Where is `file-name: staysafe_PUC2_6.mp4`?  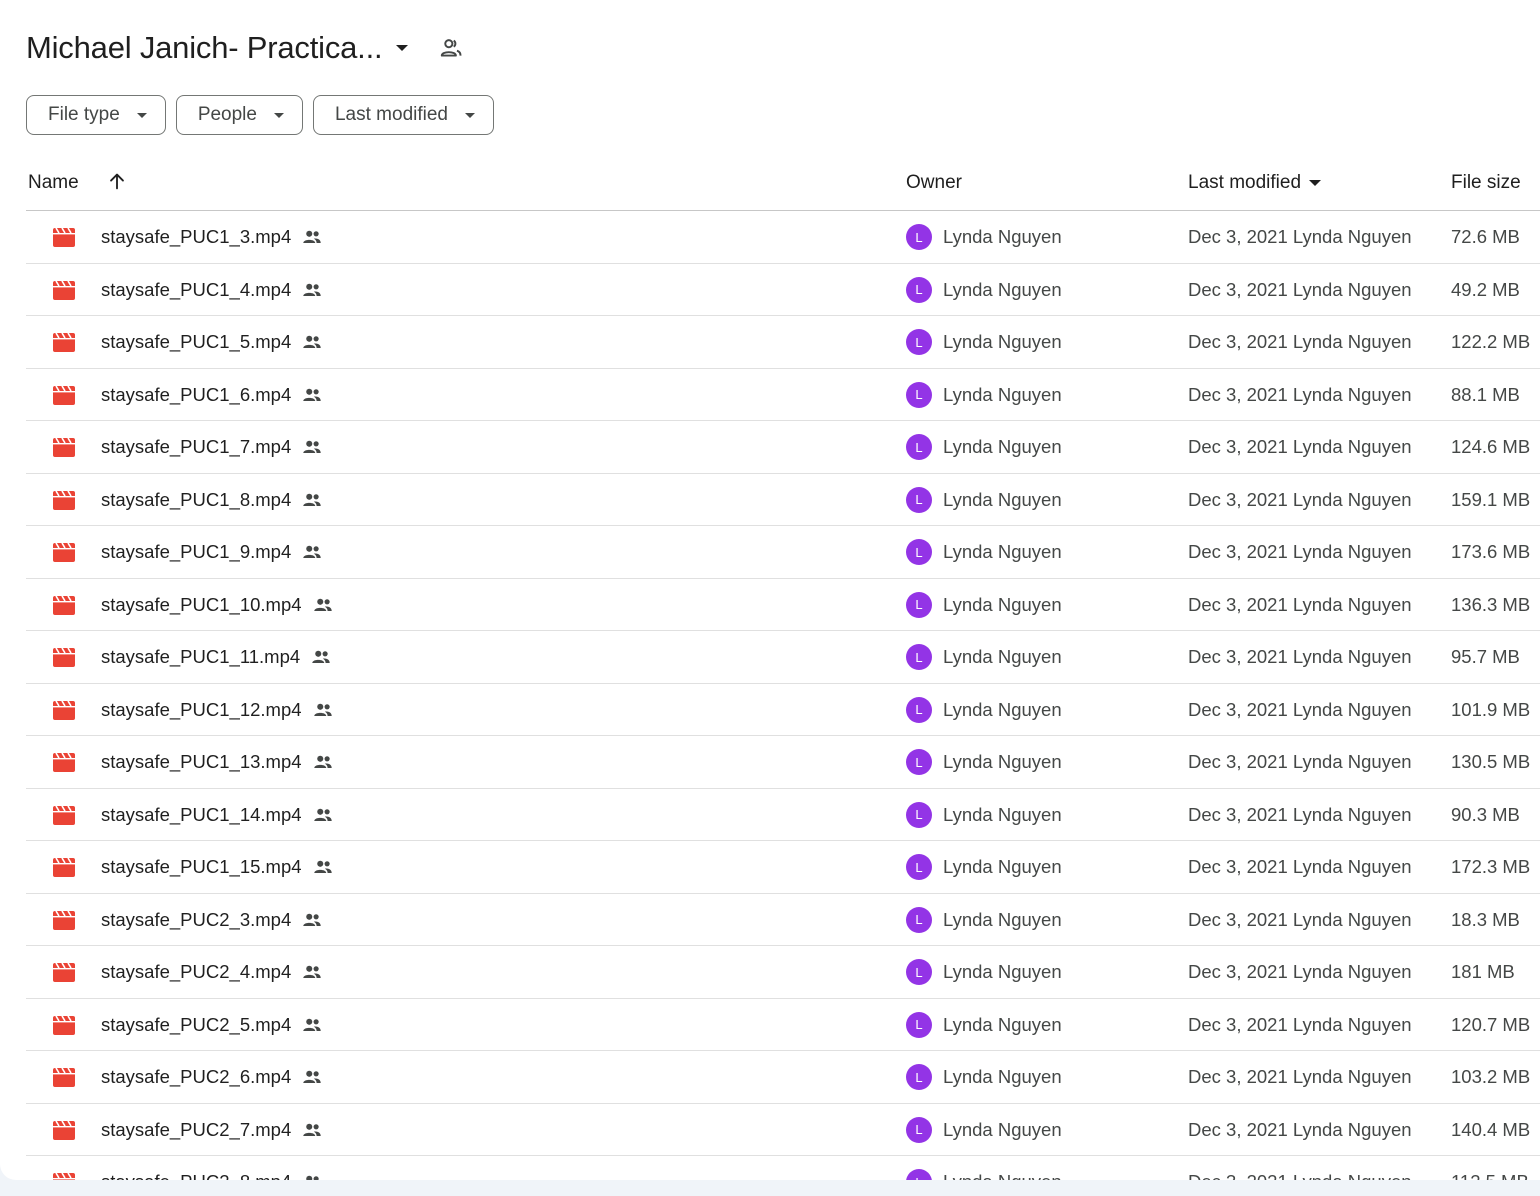
file-name: staysafe_PUC2_6.mp4 is located at coordinates (212, 1077).